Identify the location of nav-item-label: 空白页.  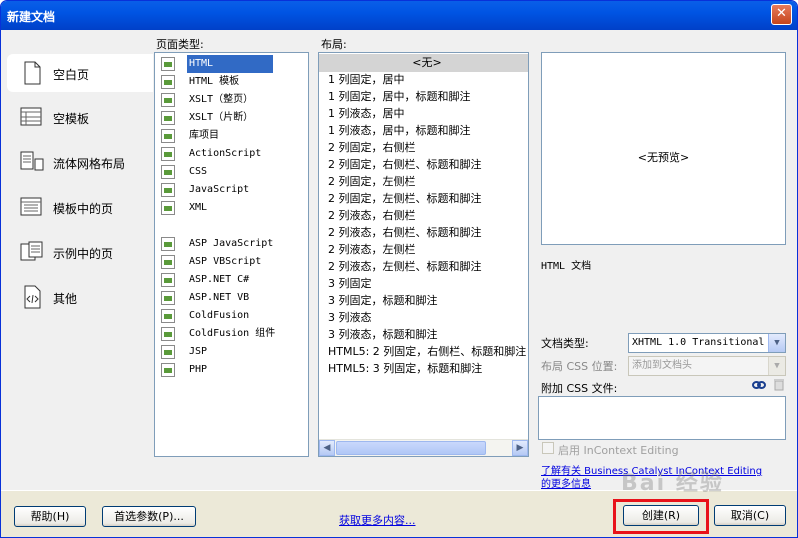
(71, 75).